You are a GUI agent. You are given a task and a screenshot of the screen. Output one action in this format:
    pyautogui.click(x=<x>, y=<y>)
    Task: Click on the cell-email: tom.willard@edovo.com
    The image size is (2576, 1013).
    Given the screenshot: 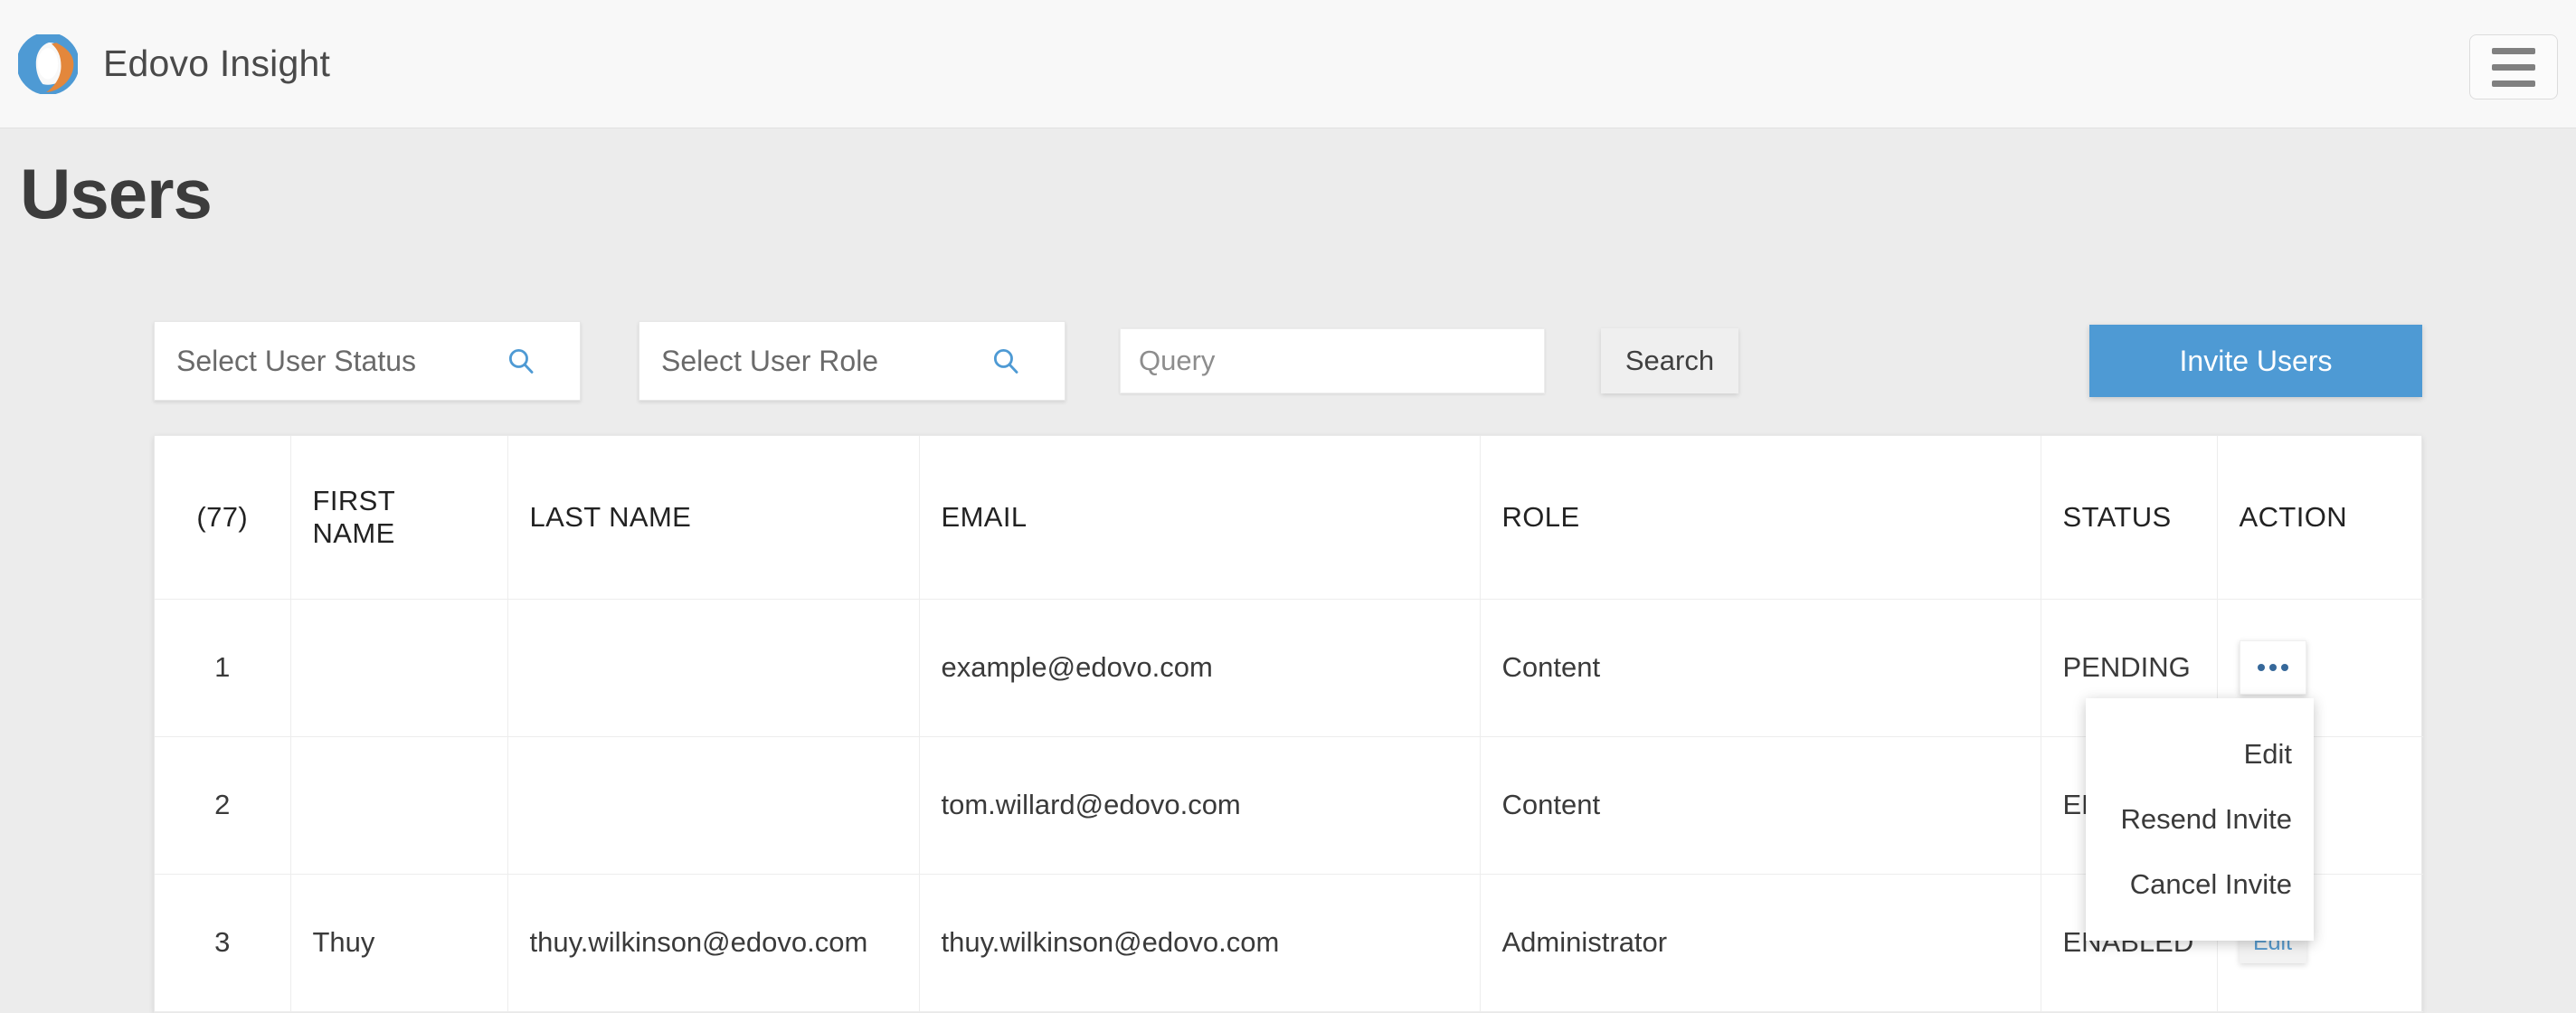 What is the action you would take?
    pyautogui.click(x=1200, y=805)
    